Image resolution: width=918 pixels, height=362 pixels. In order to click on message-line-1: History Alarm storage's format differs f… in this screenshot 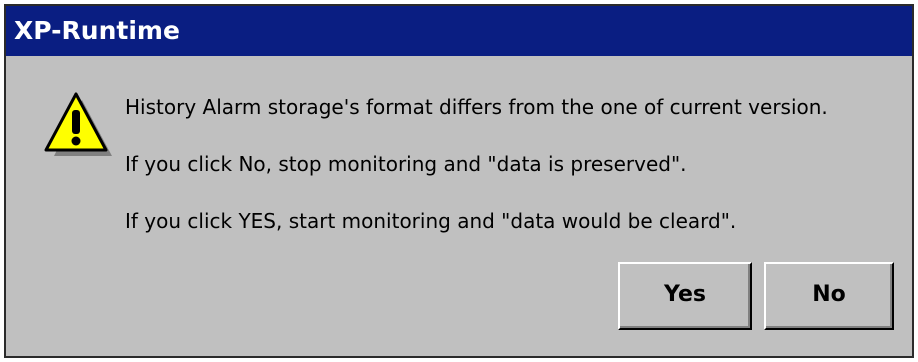, I will do `click(476, 107)`.